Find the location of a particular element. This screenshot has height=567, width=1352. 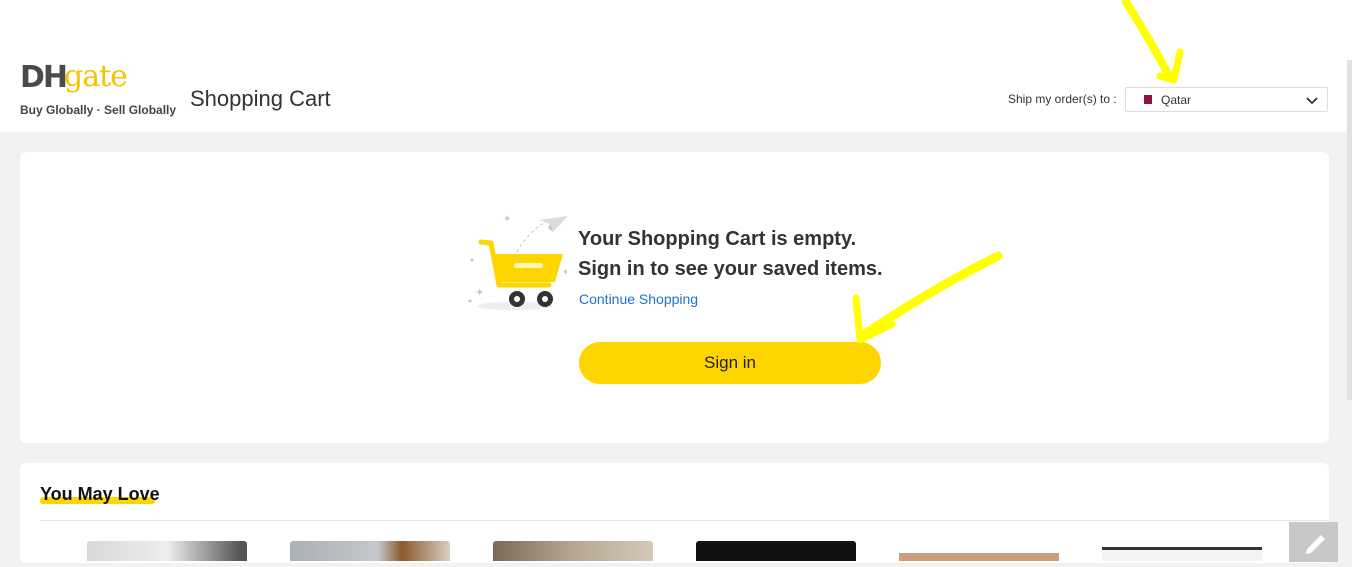

recommendations-title: You May Love is located at coordinates (100, 494).